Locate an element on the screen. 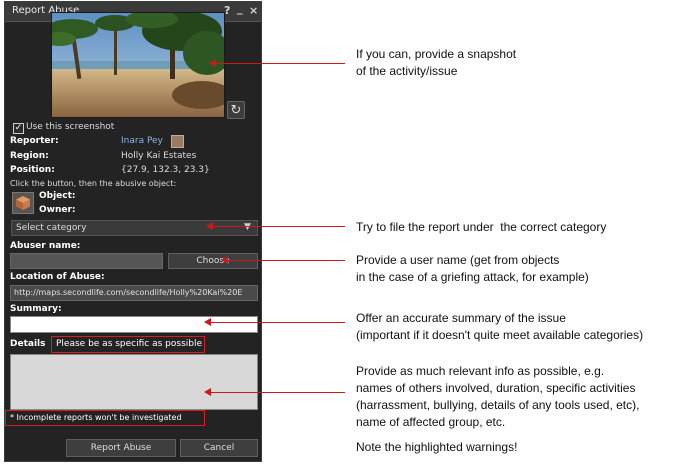 The width and height of the screenshot is (700, 465). avatar-icon is located at coordinates (177, 141).